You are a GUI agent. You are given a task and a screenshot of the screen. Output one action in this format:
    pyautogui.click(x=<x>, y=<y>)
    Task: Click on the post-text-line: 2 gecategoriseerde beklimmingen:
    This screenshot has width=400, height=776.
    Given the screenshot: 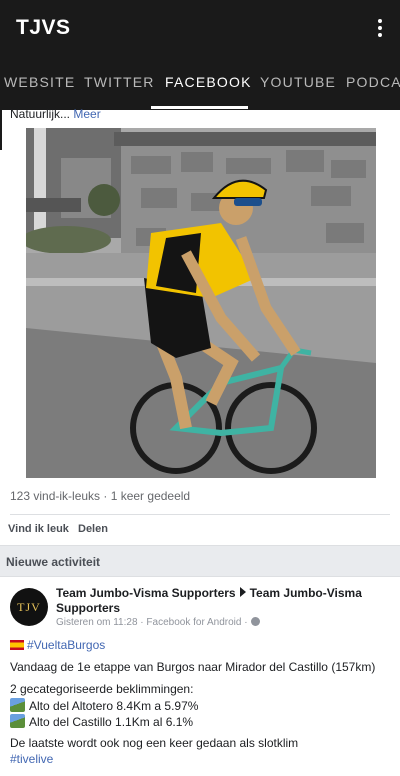 What is the action you would take?
    pyautogui.click(x=102, y=689)
    